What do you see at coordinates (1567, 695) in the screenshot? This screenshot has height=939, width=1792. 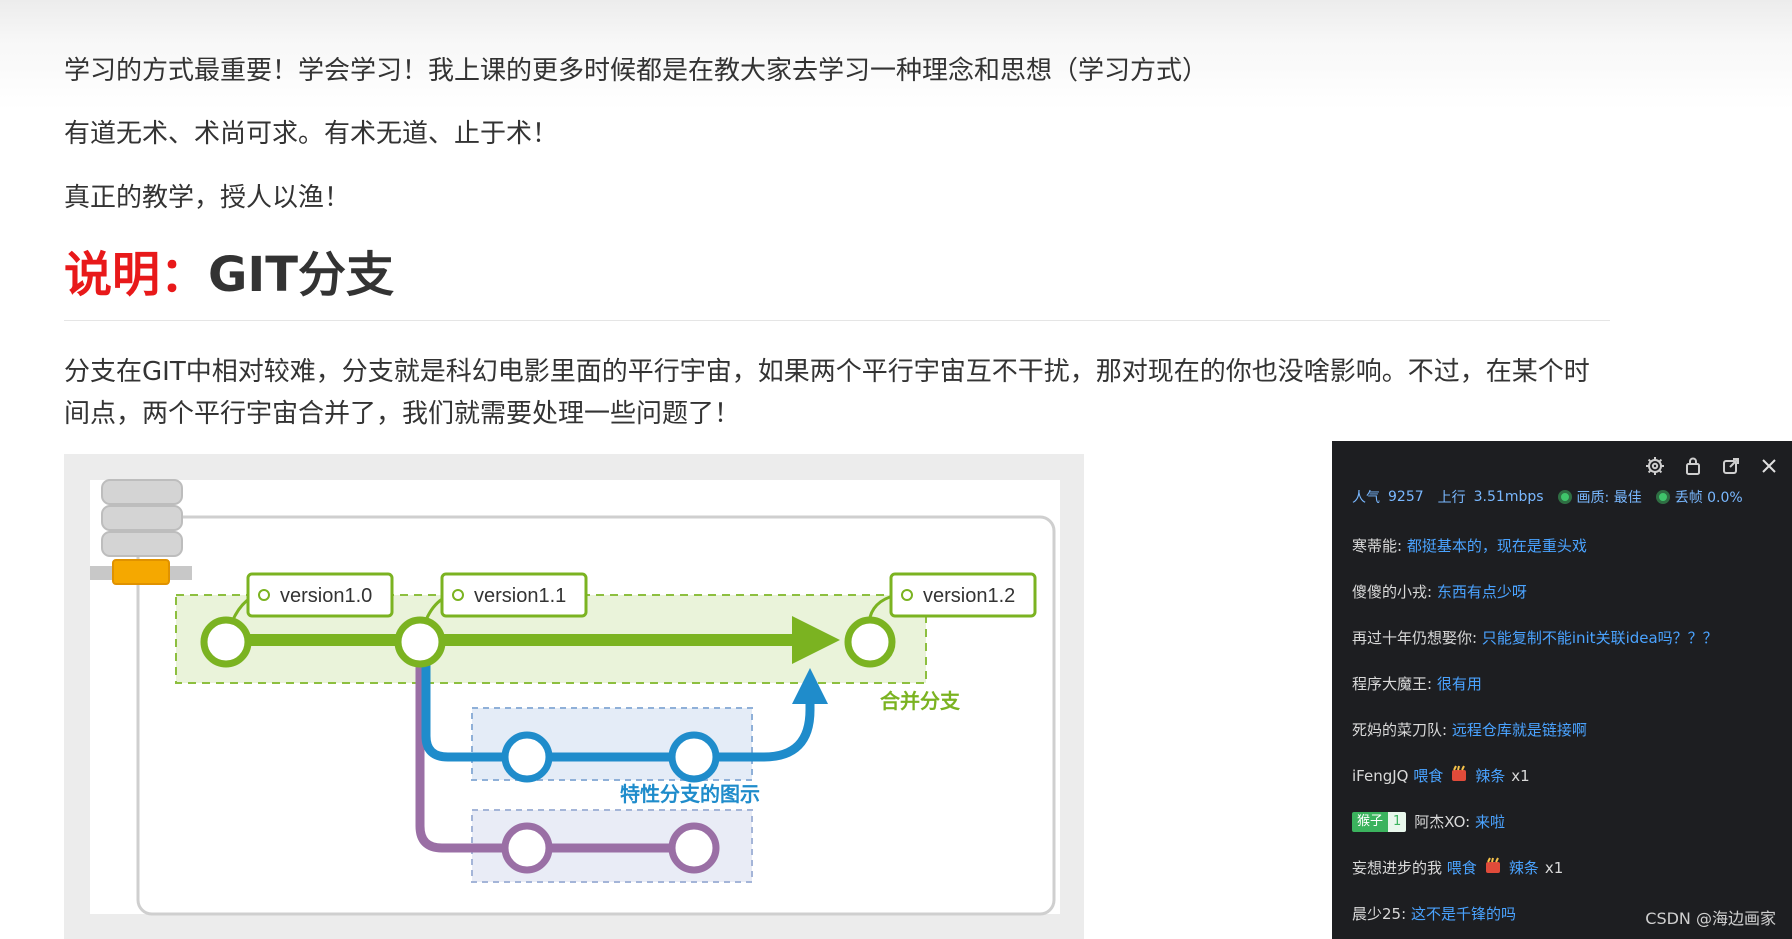 I see `chat-message: 程序大魔王: 很有用` at bounding box center [1567, 695].